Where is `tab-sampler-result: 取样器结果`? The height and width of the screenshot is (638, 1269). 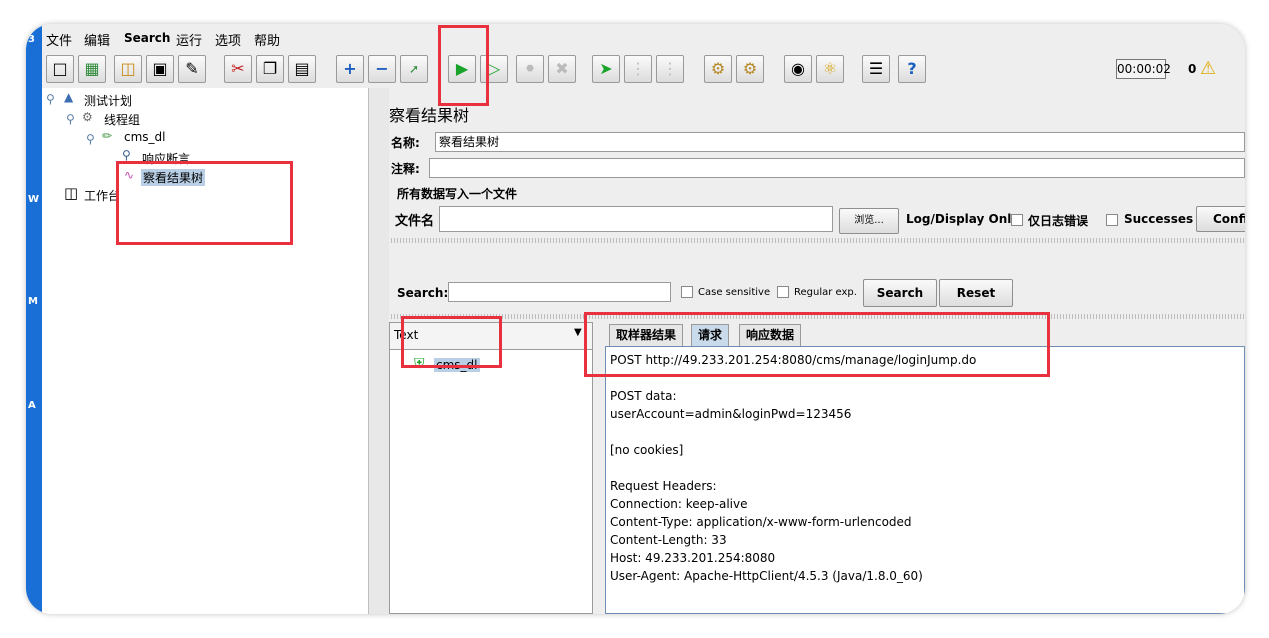
tab-sampler-result: 取样器结果 is located at coordinates (646, 335).